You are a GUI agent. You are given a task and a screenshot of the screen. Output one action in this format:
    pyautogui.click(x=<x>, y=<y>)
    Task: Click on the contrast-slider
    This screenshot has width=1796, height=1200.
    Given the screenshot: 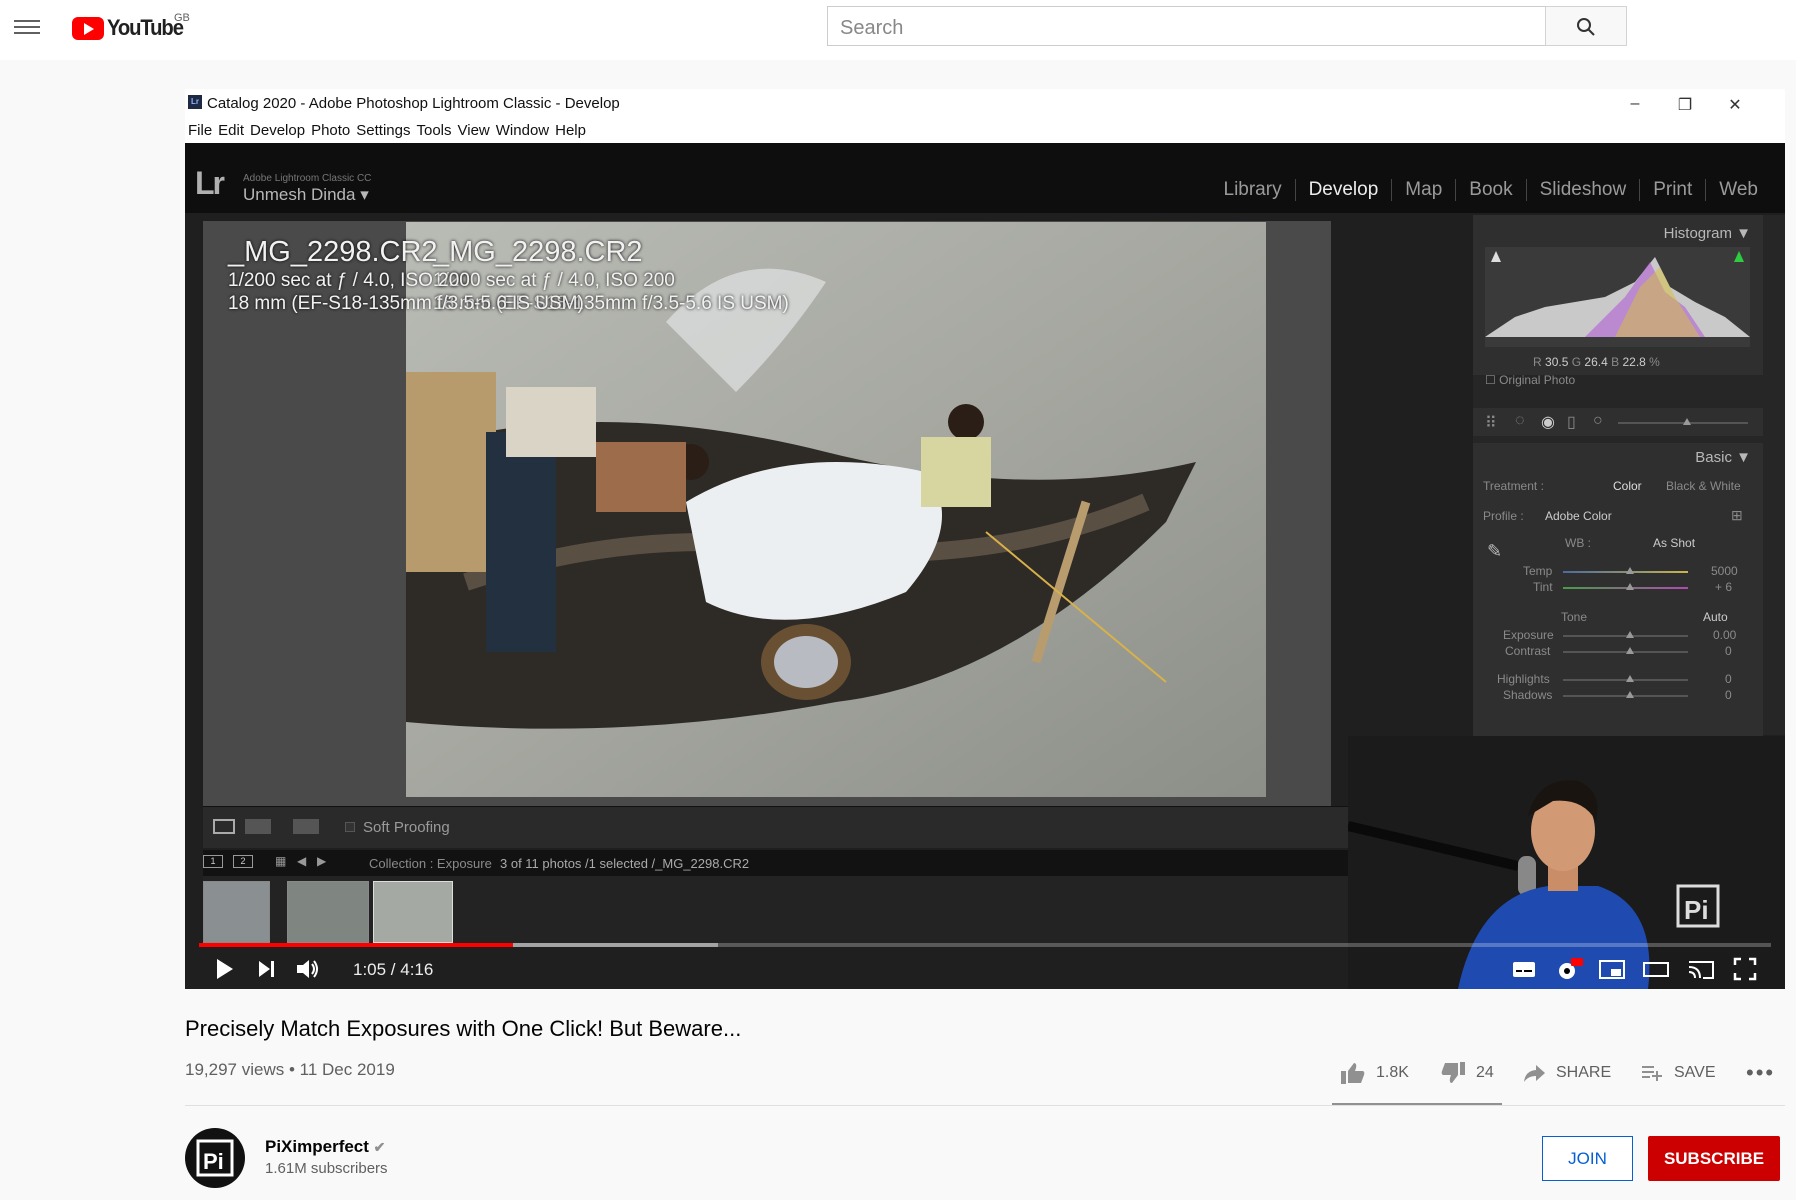 What is the action you would take?
    pyautogui.click(x=1625, y=650)
    